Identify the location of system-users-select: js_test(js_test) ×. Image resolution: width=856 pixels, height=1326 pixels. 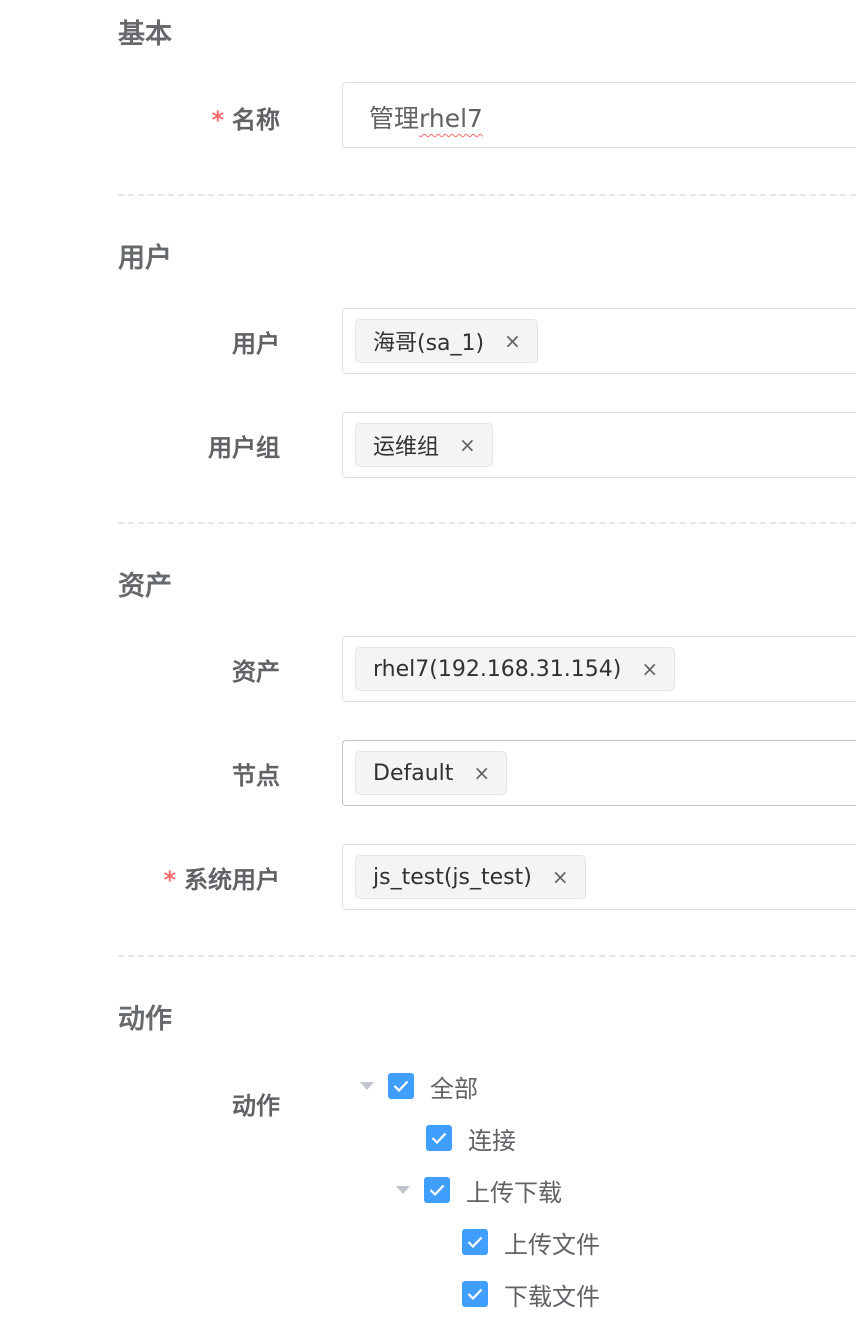
(599, 877).